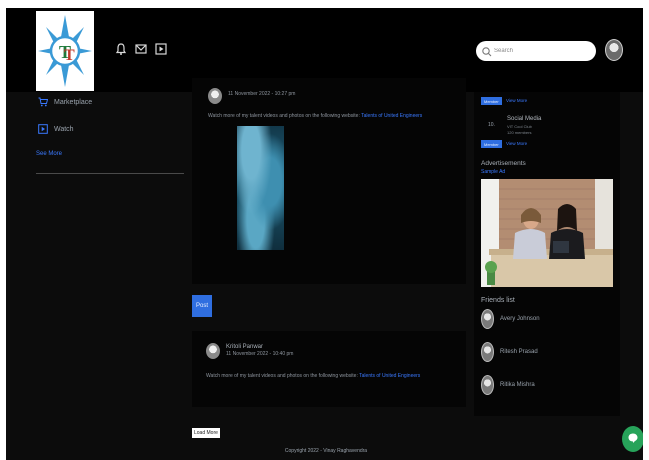  What do you see at coordinates (517, 385) in the screenshot?
I see `friend-name: Ritika Mishra` at bounding box center [517, 385].